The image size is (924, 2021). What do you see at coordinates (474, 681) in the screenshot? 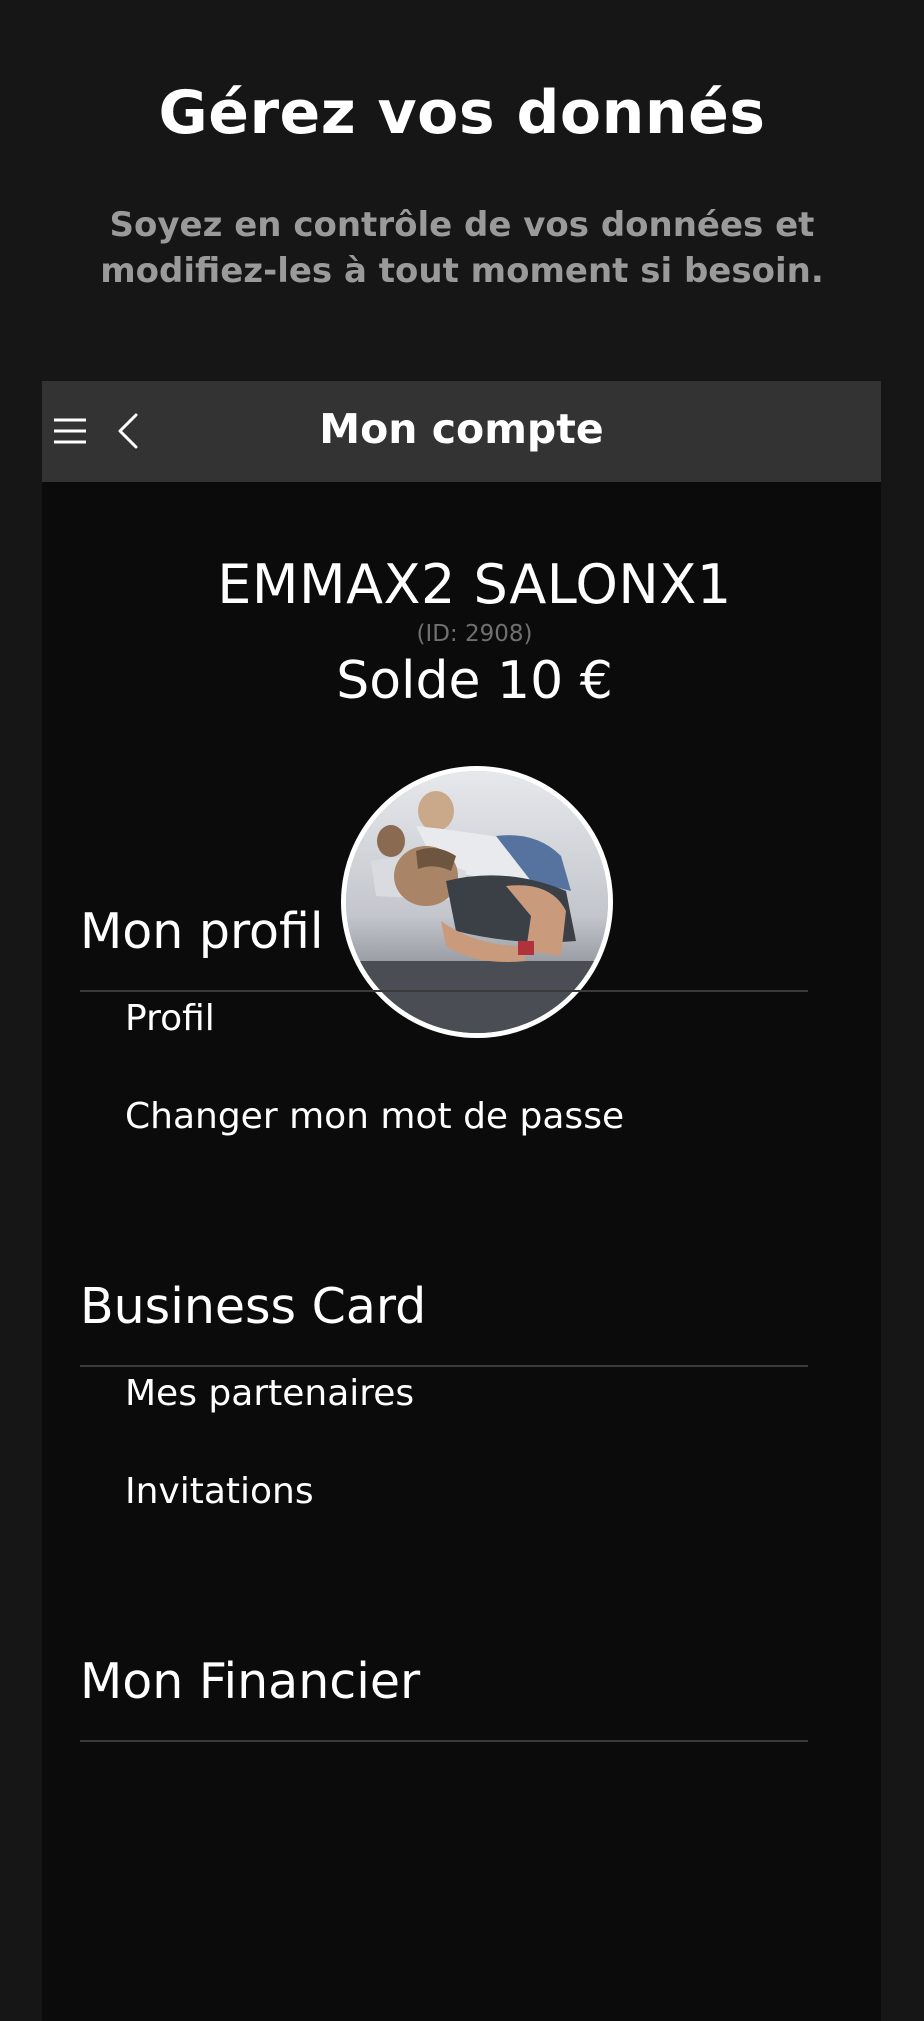
I see `account-balance: Solde 10 €` at bounding box center [474, 681].